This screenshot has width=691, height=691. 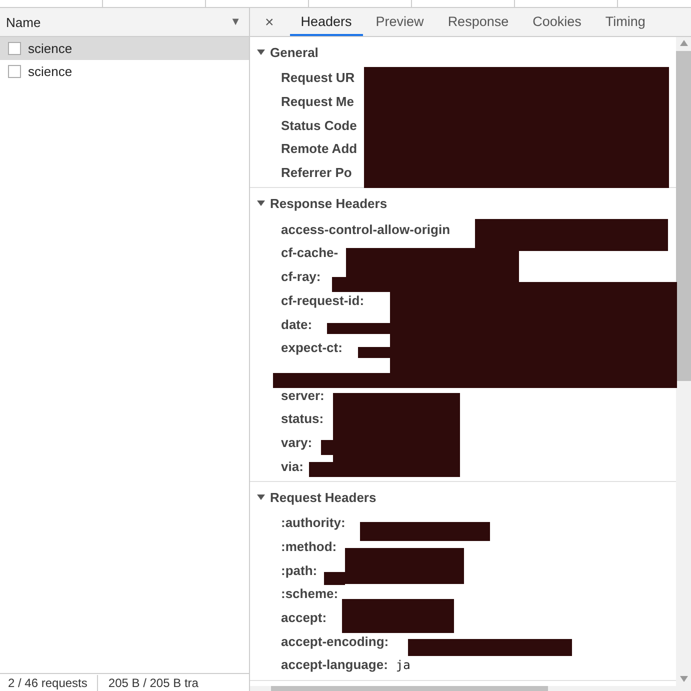 What do you see at coordinates (319, 148) in the screenshot?
I see `header-name: Remote Add` at bounding box center [319, 148].